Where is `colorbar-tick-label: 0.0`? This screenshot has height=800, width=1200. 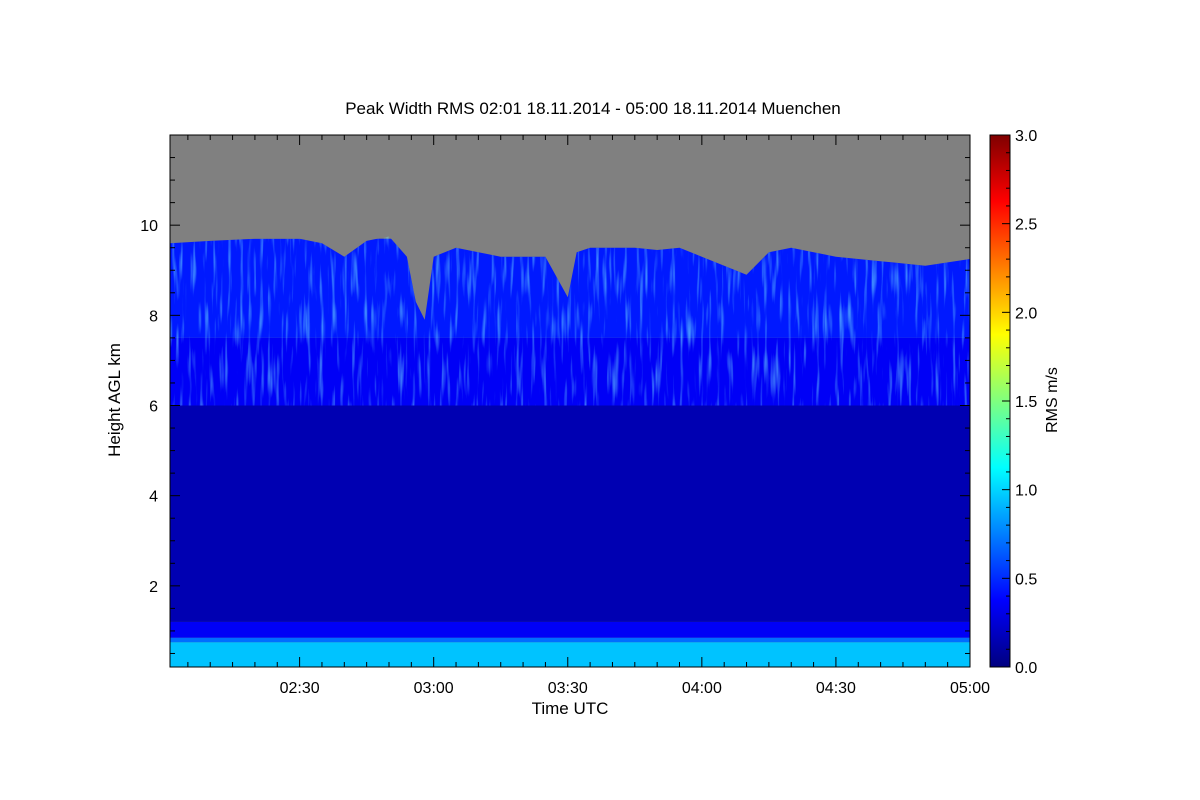 colorbar-tick-label: 0.0 is located at coordinates (1026, 668).